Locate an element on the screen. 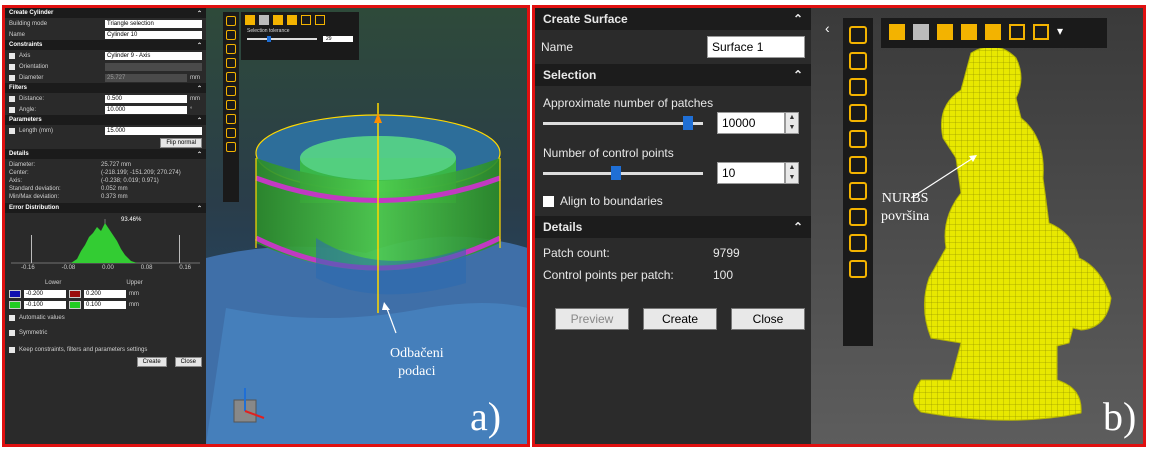 This screenshot has width=1149, height=450. parameters-header: Parameters ⌃ is located at coordinates (105, 120).